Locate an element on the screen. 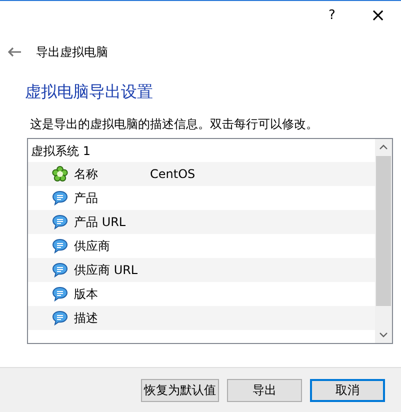  tree-group: 虚拟系统 1 is located at coordinates (201, 150).